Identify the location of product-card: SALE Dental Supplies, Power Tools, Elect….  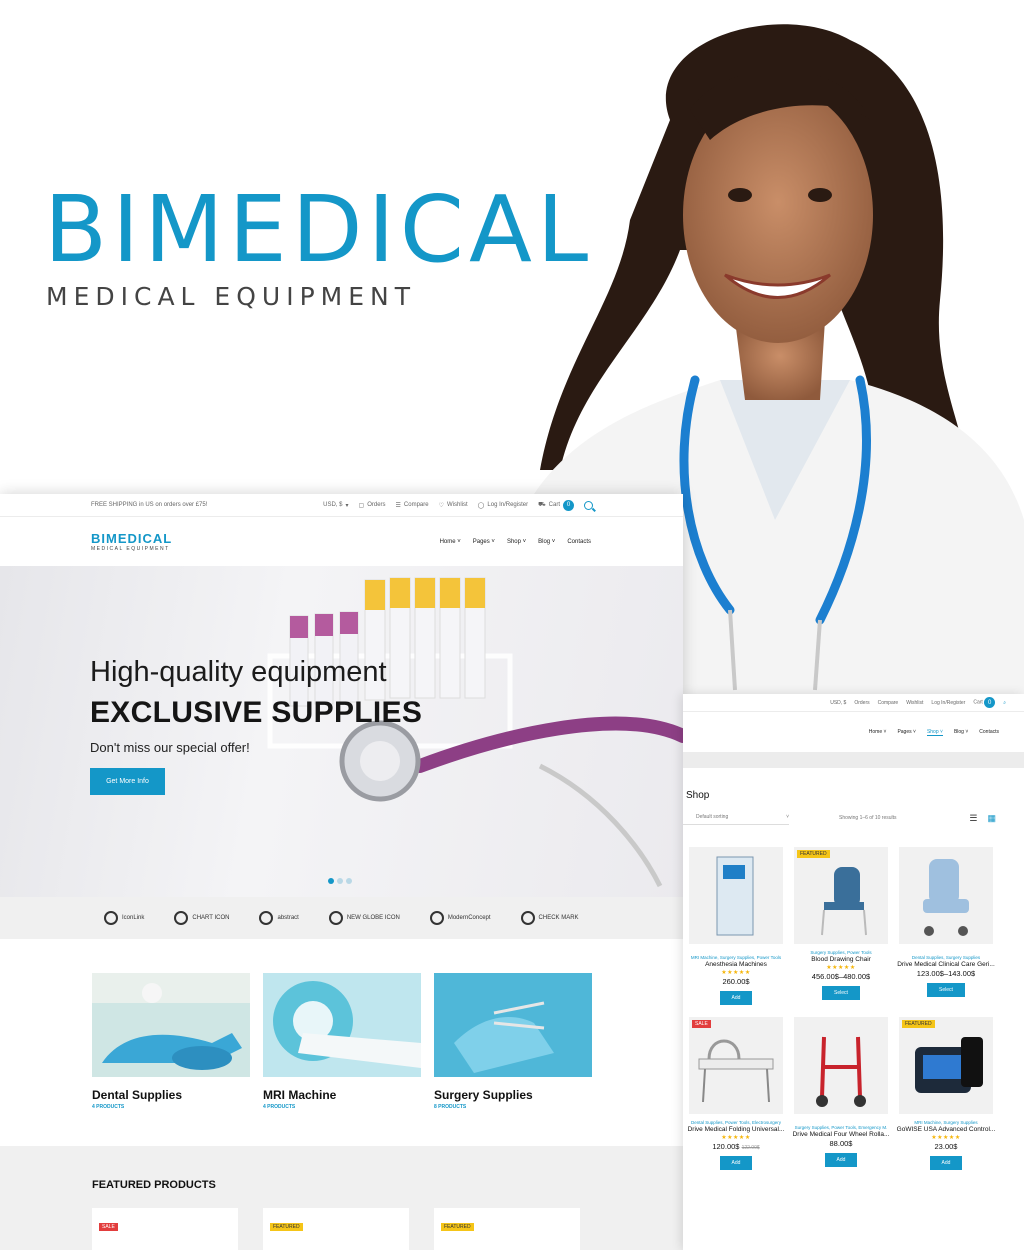
(736, 1093).